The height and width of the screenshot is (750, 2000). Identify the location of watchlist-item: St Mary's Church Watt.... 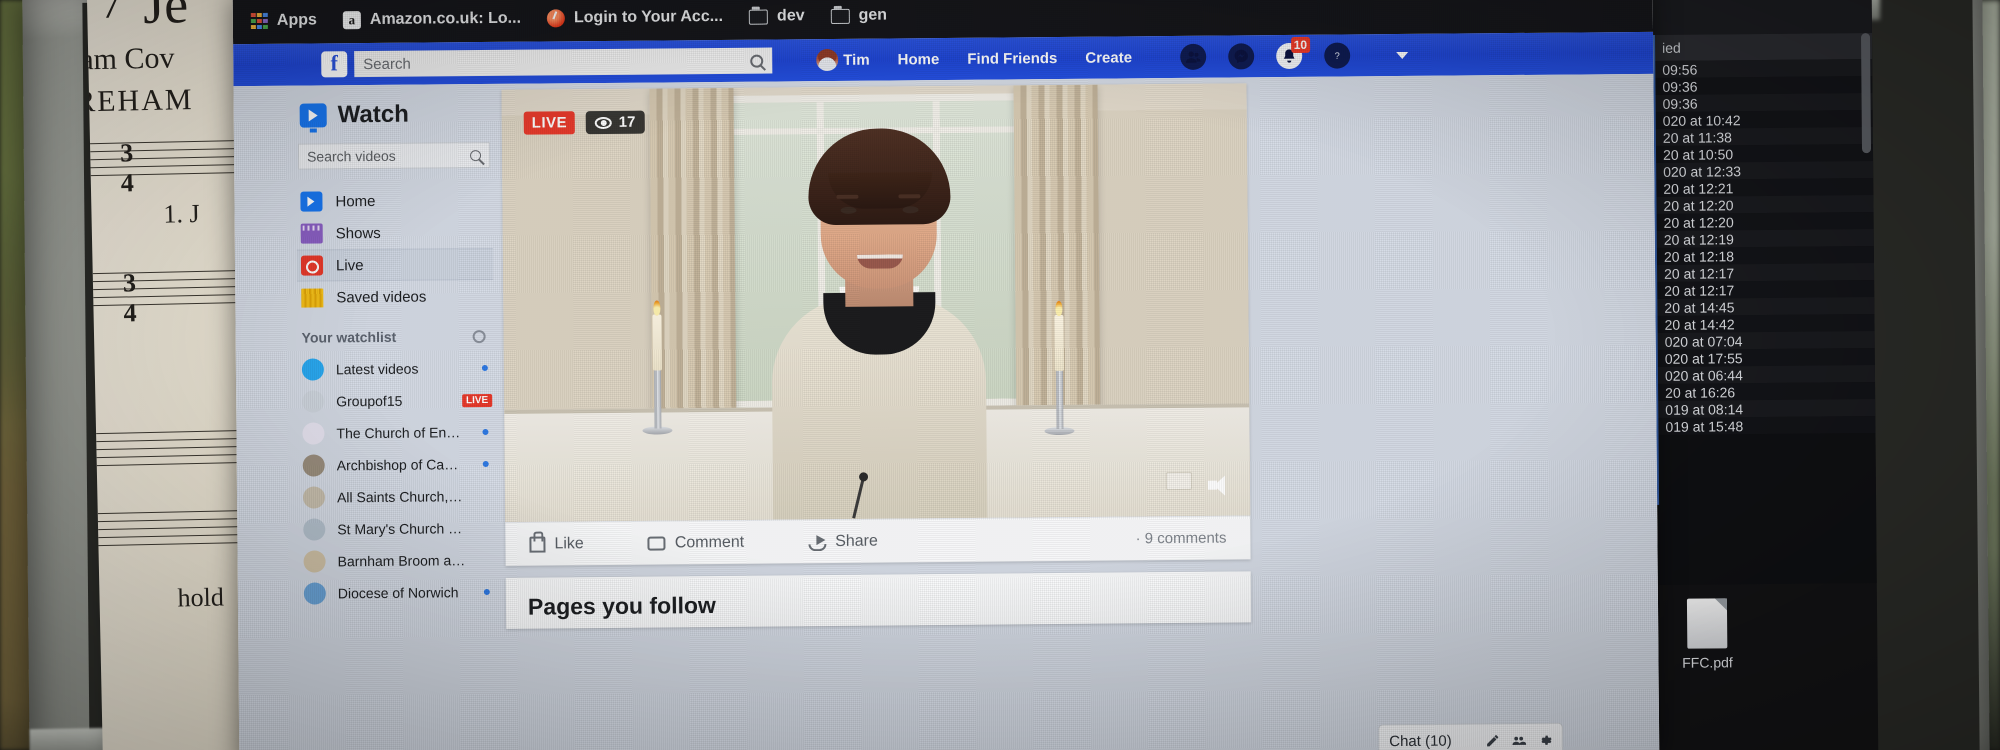
(397, 529).